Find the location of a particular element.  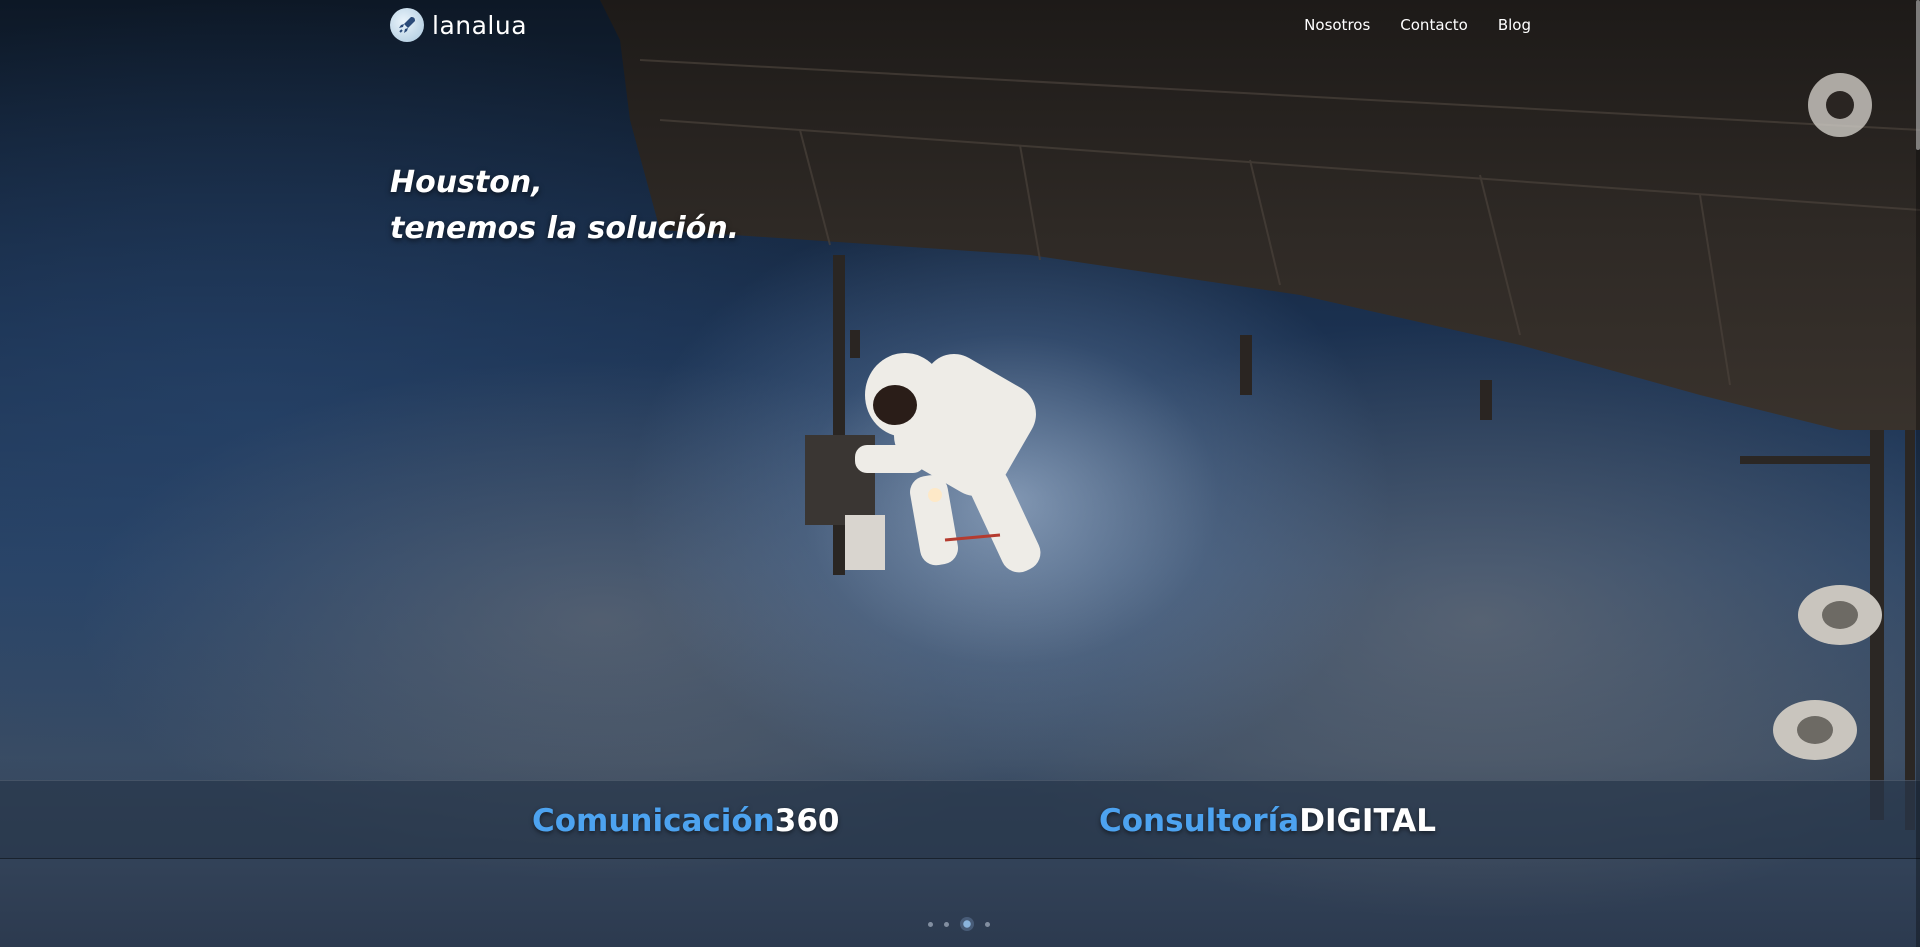

service-strong-text: 360 is located at coordinates (807, 821).